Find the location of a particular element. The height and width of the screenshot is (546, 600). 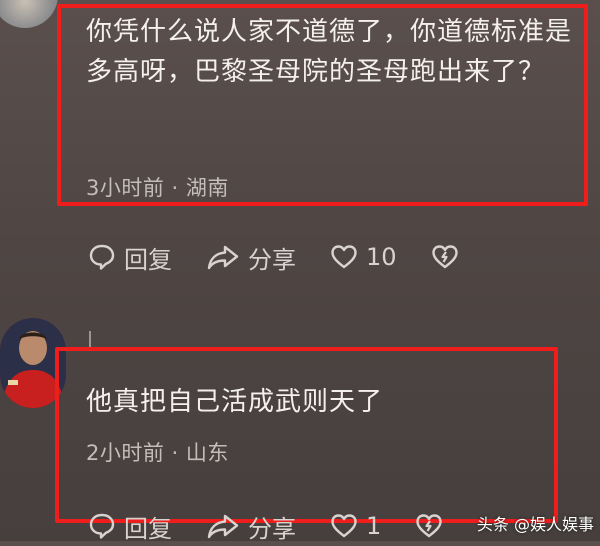

watermark: 头条 @娱人娱事 is located at coordinates (535, 524).